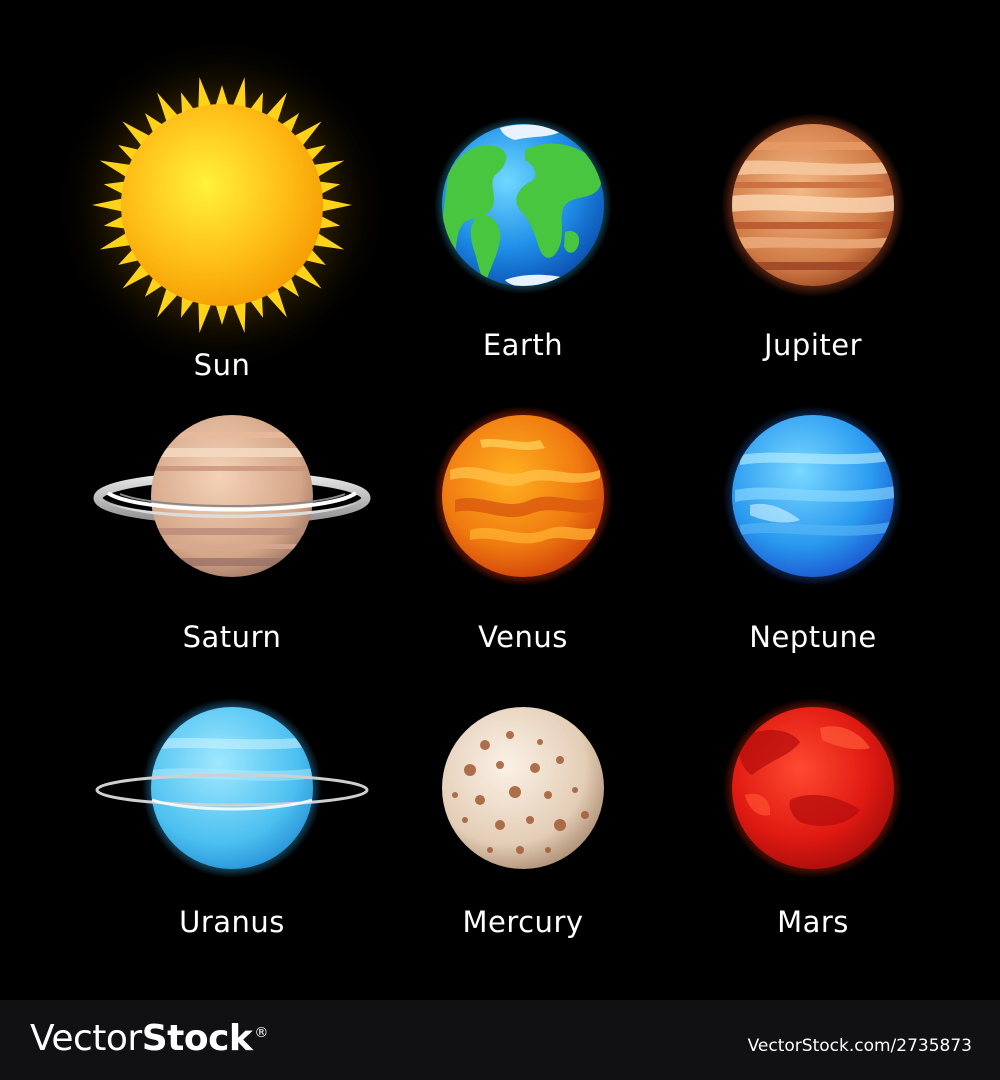 The width and height of the screenshot is (1000, 1080). I want to click on planet-label-jupiter: Jupiter, so click(813, 345).